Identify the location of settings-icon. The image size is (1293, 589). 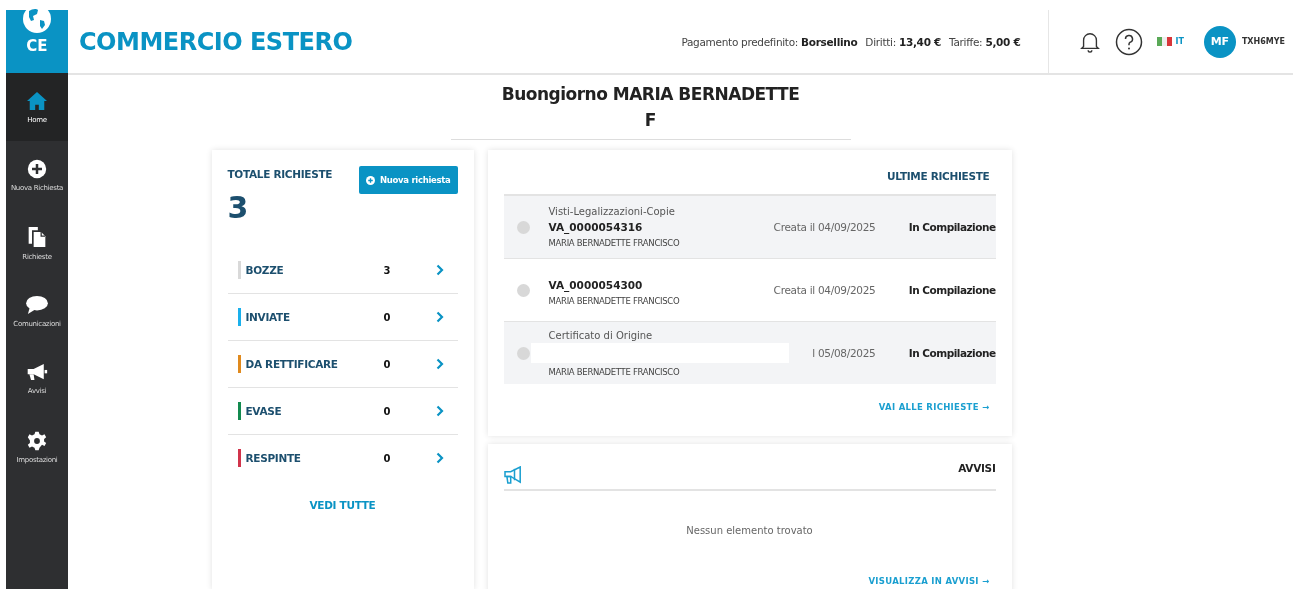
(37, 440).